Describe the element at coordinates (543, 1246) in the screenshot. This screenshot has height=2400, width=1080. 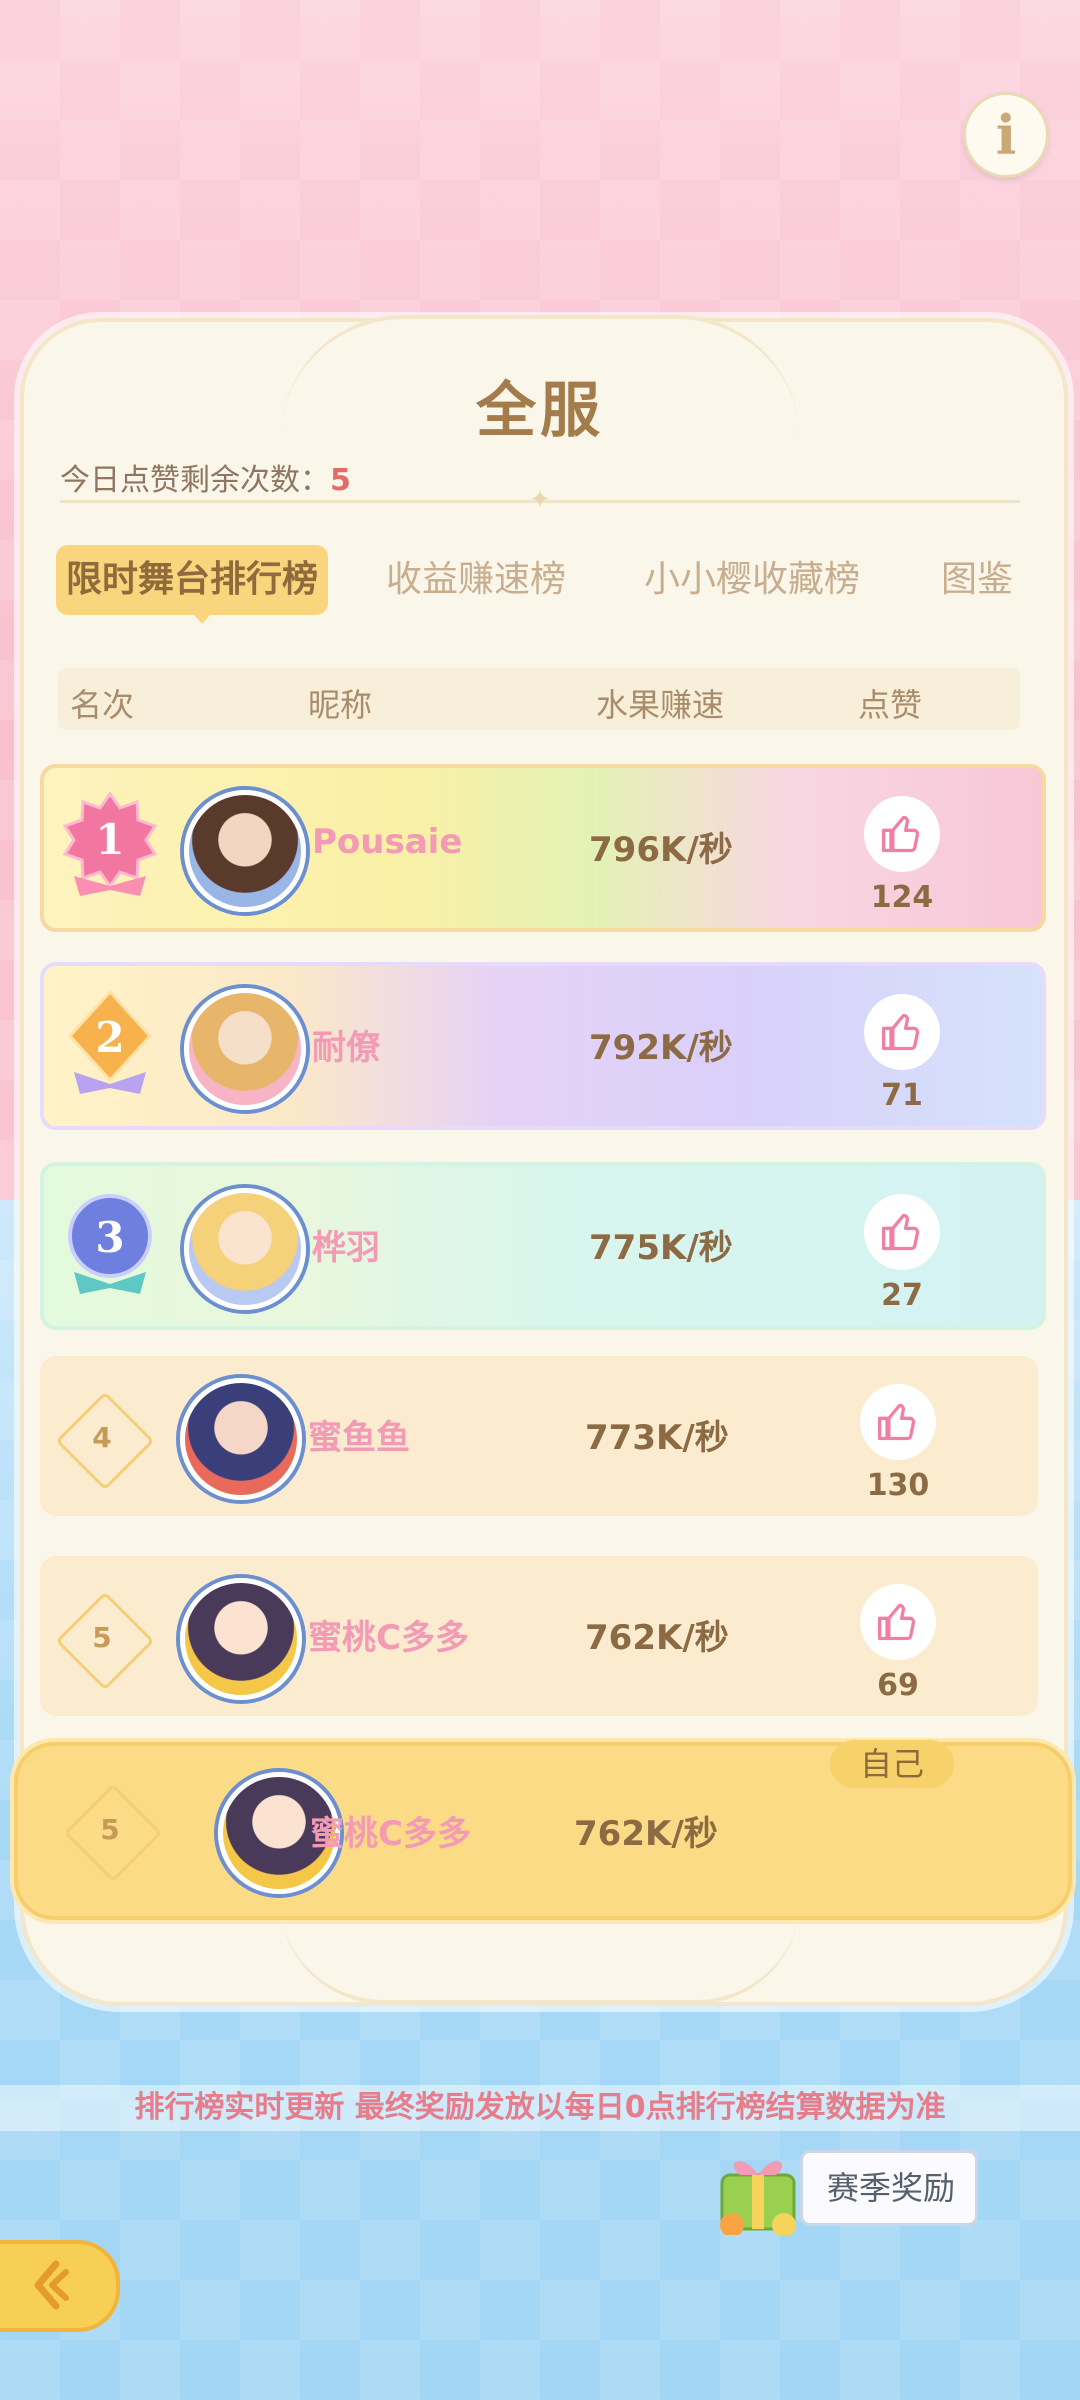
I see `table-row: 3 桦羽 775K/秒 27` at that location.